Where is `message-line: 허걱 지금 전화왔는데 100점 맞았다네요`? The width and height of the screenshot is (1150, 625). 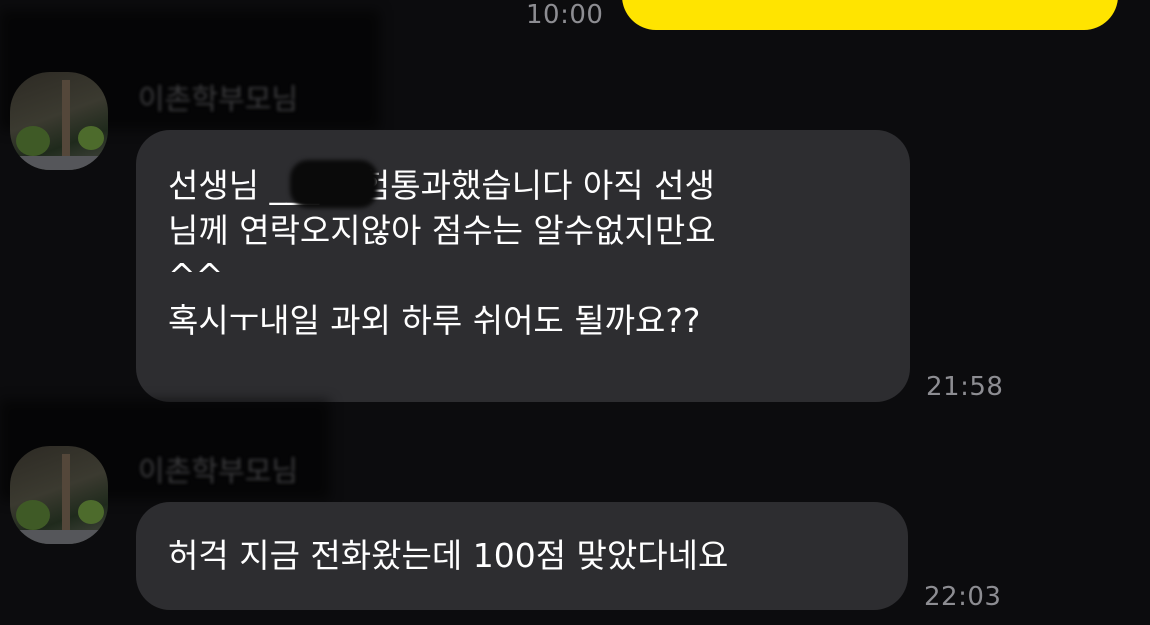 message-line: 허걱 지금 전화왔는데 100점 맞았다네요 is located at coordinates (448, 555).